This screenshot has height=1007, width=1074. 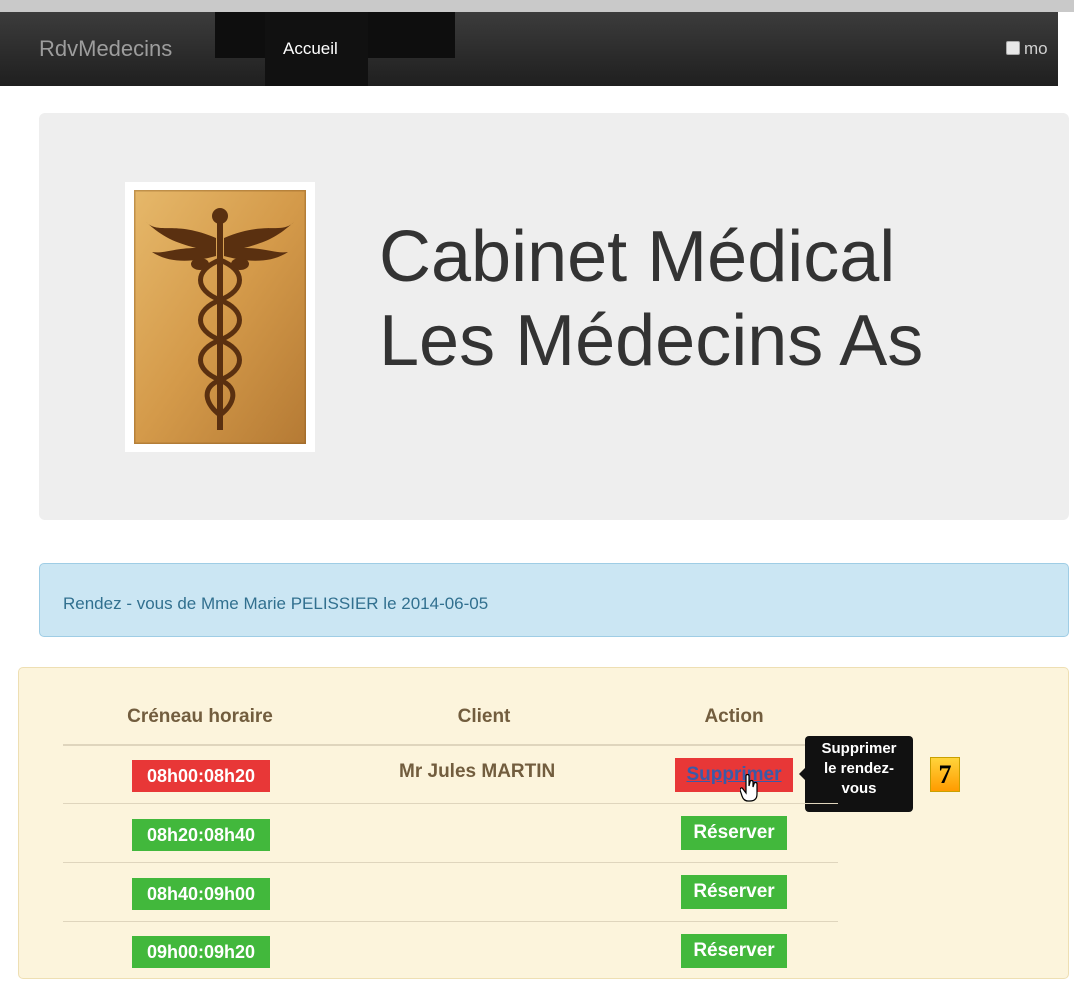 I want to click on nav-item-label: Accueil, so click(x=310, y=48).